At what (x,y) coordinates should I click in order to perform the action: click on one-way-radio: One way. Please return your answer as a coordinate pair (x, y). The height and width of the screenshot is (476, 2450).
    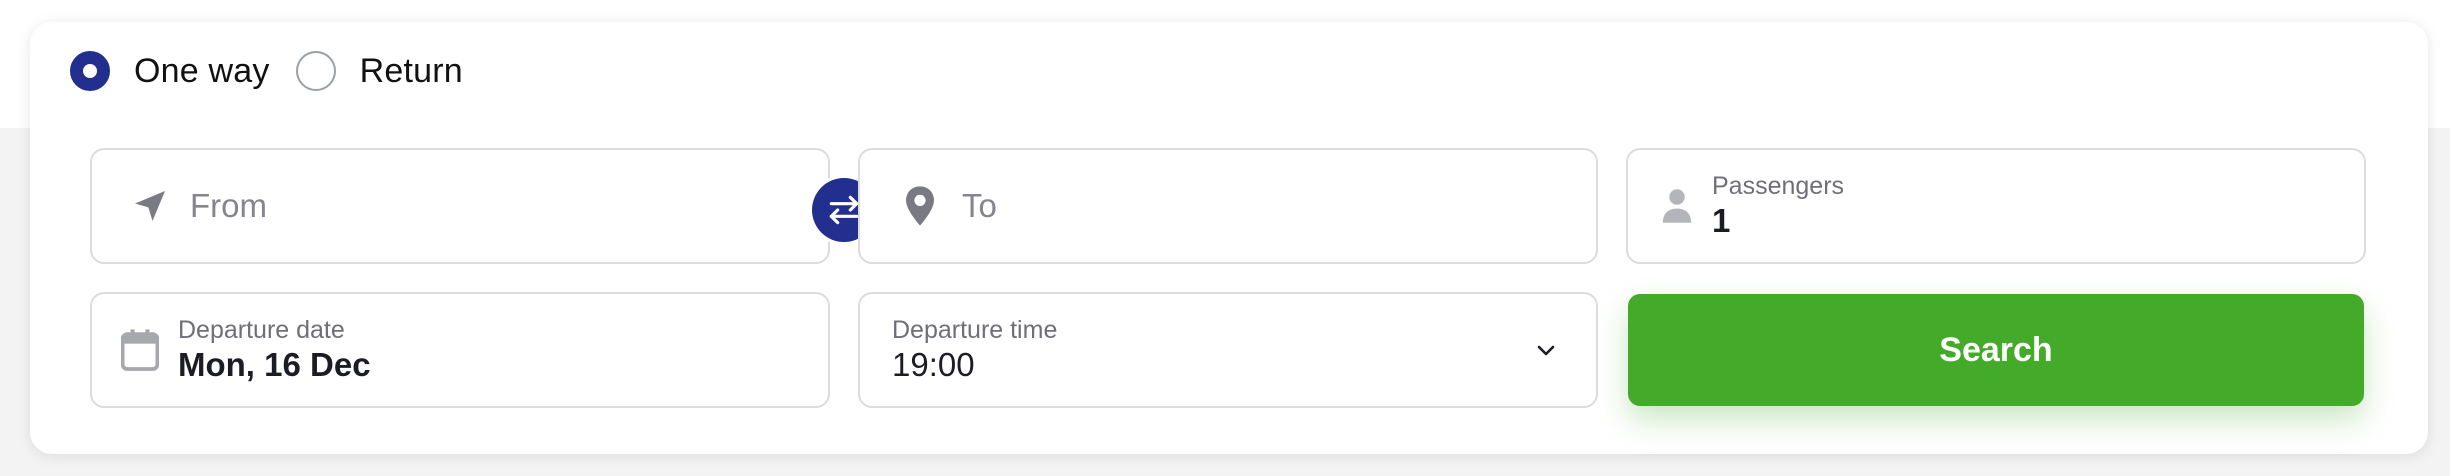
    Looking at the image, I should click on (170, 71).